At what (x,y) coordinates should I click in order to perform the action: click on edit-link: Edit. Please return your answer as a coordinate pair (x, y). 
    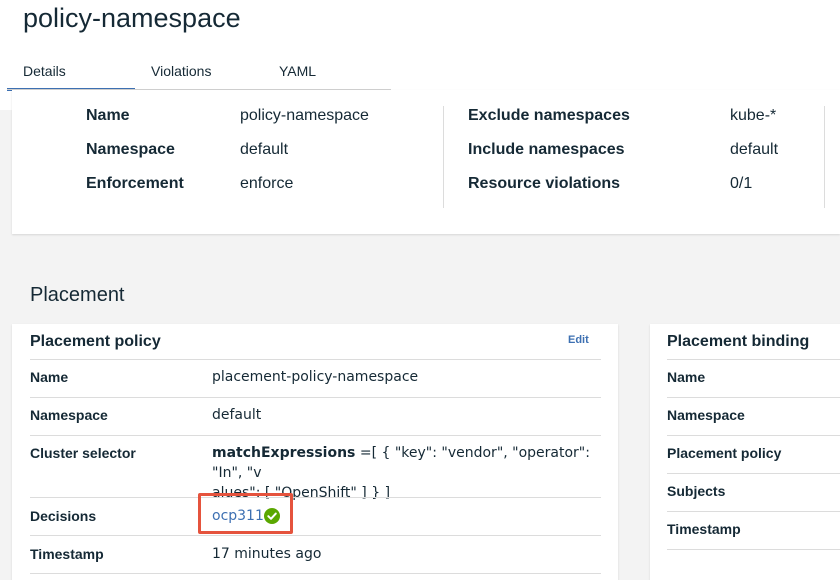
    Looking at the image, I should click on (578, 340).